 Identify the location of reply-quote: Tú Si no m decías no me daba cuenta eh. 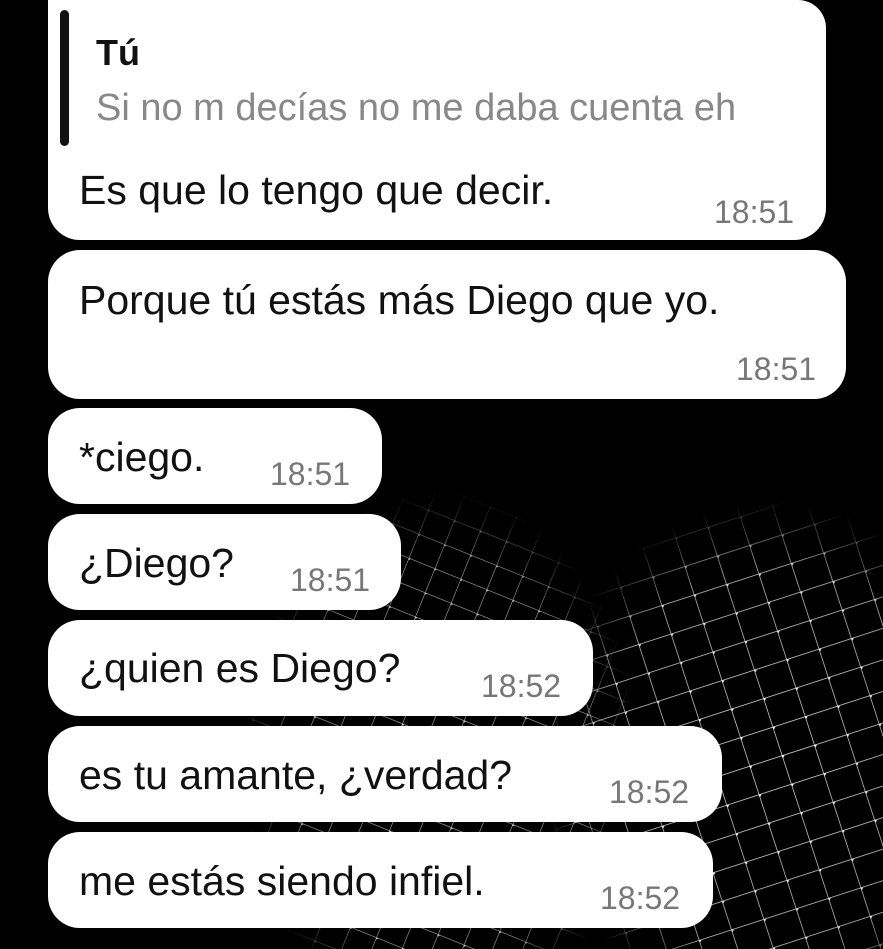
(428, 80).